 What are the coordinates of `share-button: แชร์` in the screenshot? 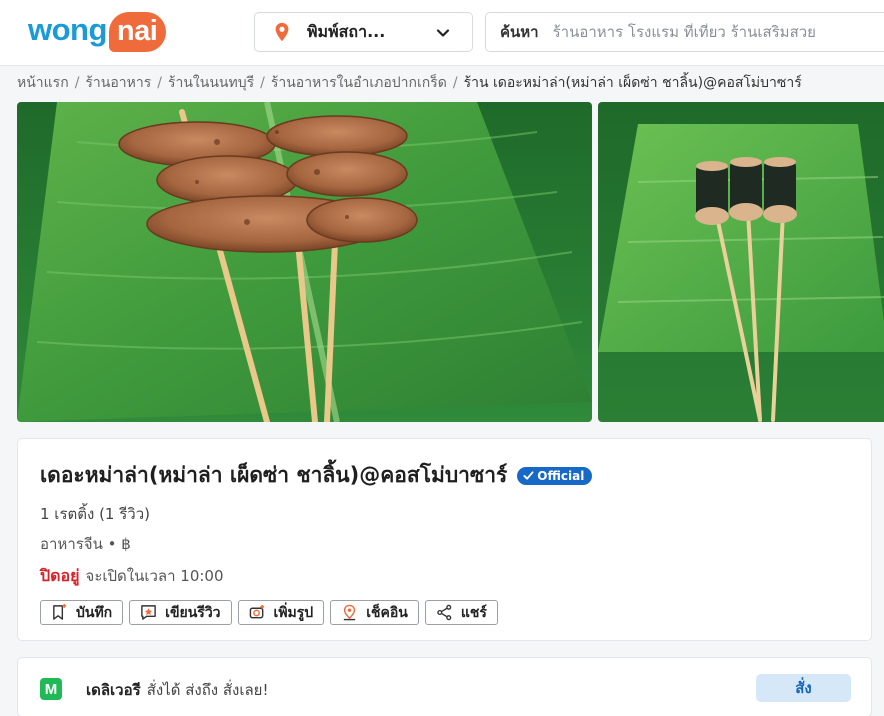 It's located at (461, 612).